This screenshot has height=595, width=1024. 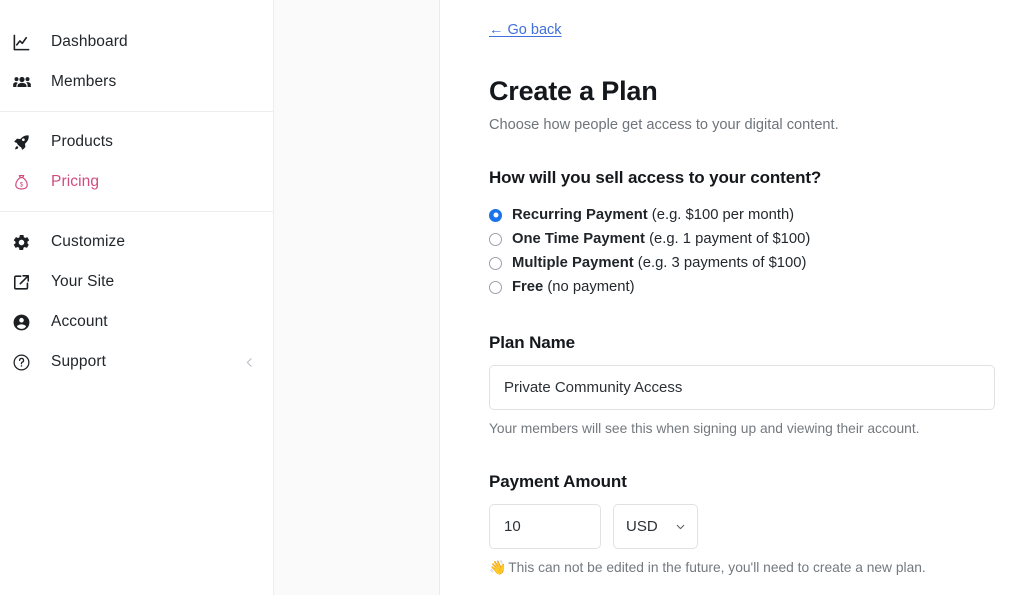 What do you see at coordinates (721, 215) in the screenshot?
I see `radio-option-example: (e.g. $100 per month)` at bounding box center [721, 215].